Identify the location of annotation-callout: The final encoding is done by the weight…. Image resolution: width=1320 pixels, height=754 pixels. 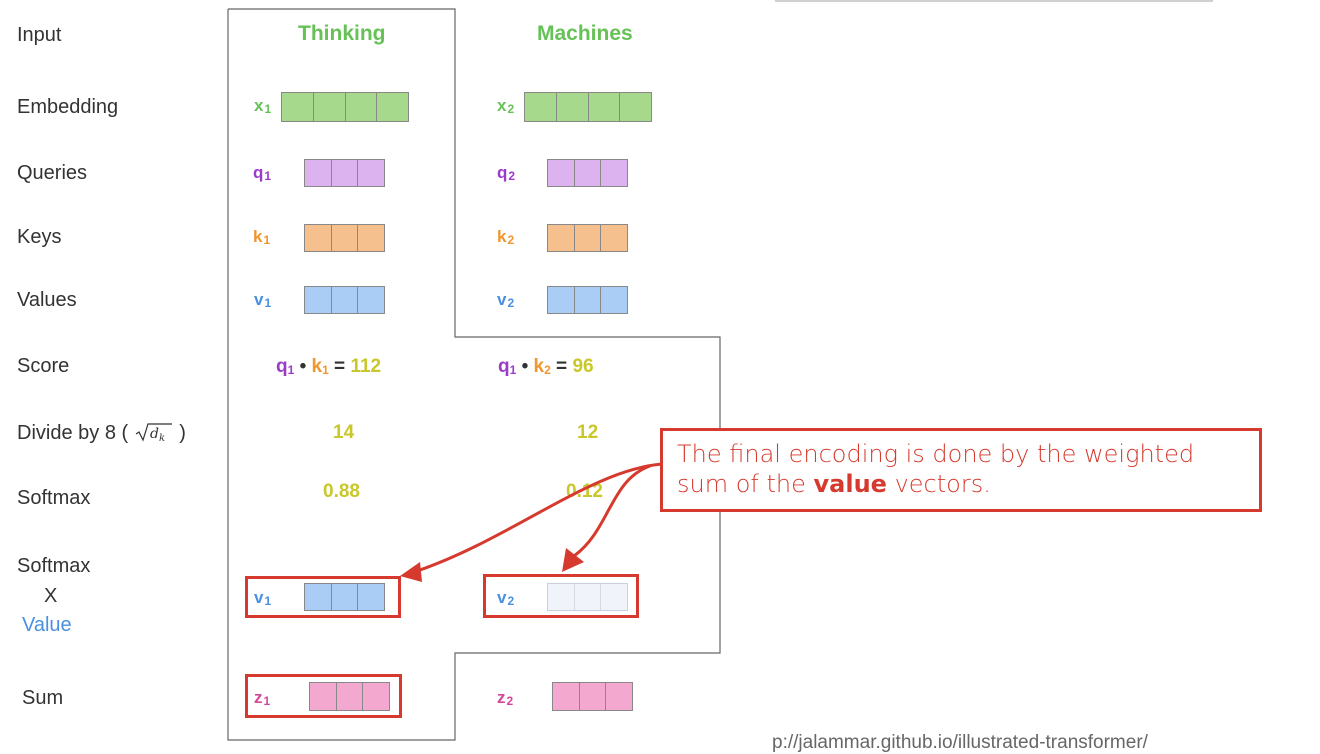
(961, 470).